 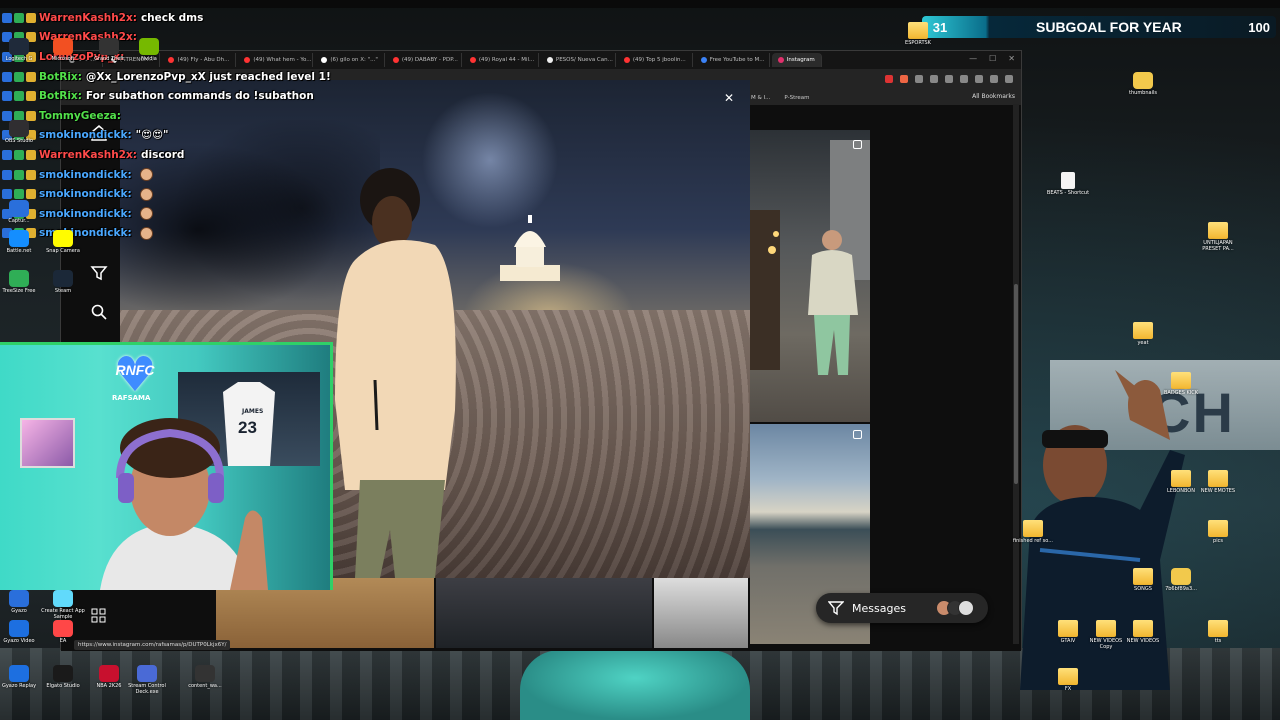 What do you see at coordinates (63, 282) in the screenshot?
I see `desktop-shortcut: Steam` at bounding box center [63, 282].